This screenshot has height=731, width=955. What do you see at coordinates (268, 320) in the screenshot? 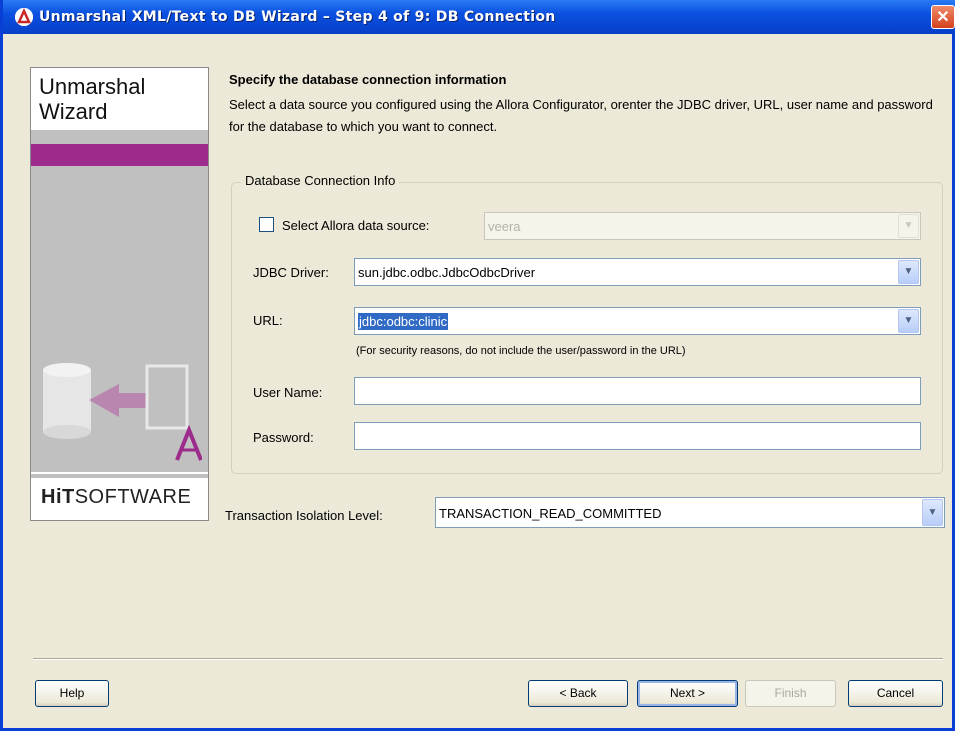
I see `url-label: URL:` at bounding box center [268, 320].